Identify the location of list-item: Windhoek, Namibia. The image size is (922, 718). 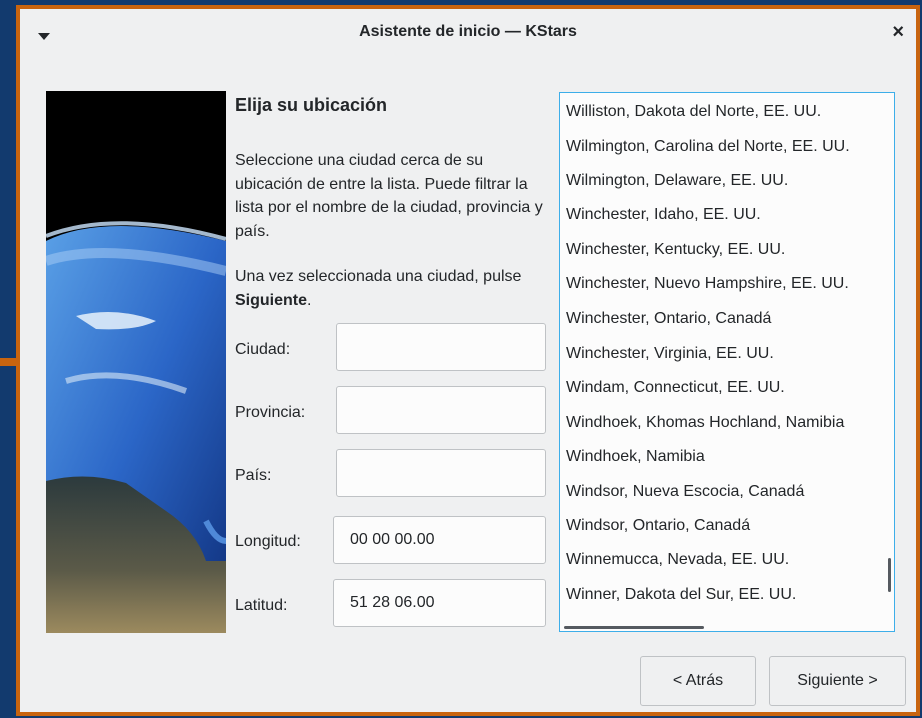
(635, 457).